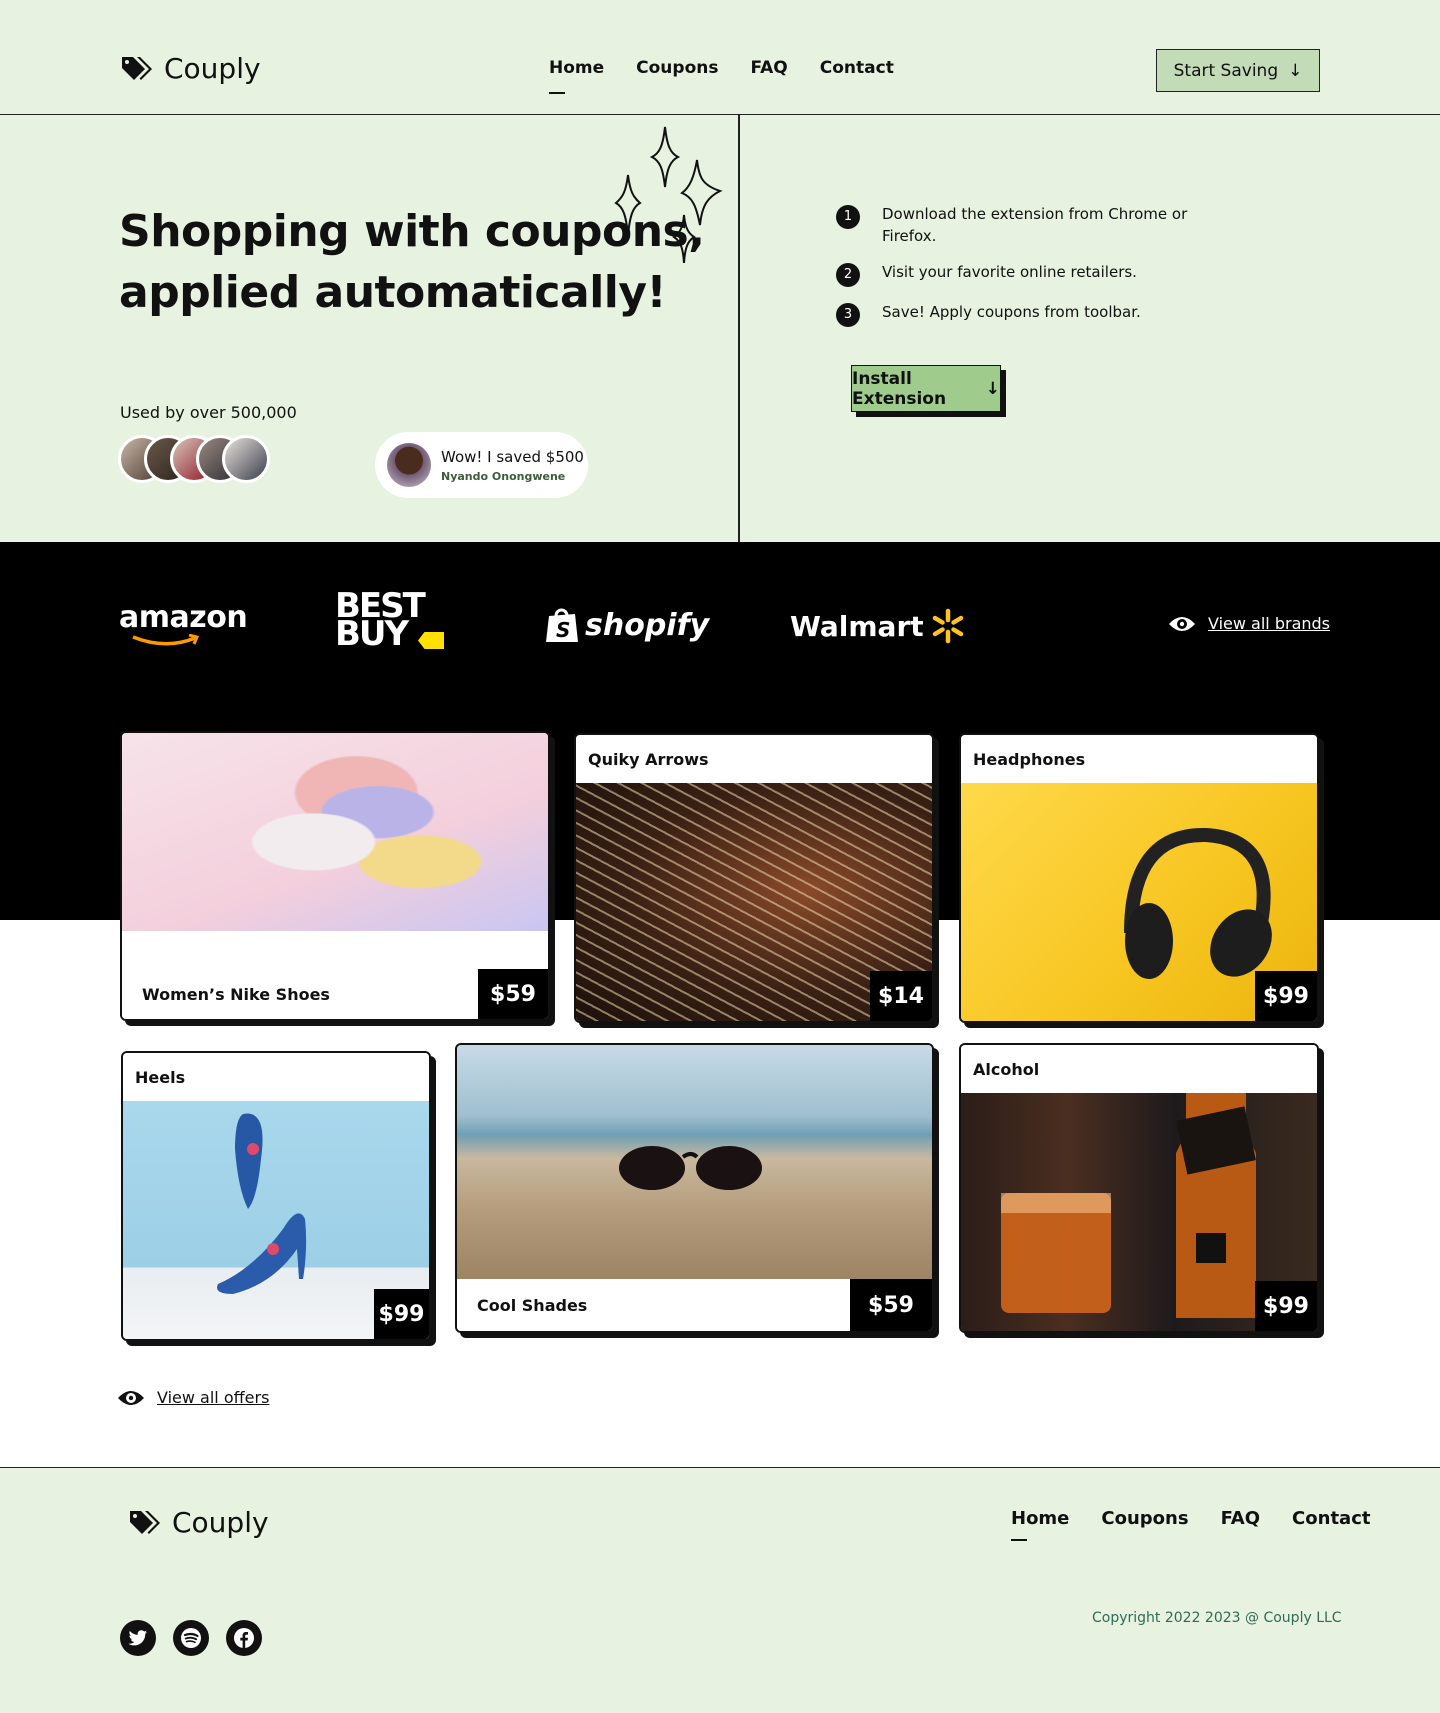  I want to click on footer-nav-home: Home, so click(1040, 1524).